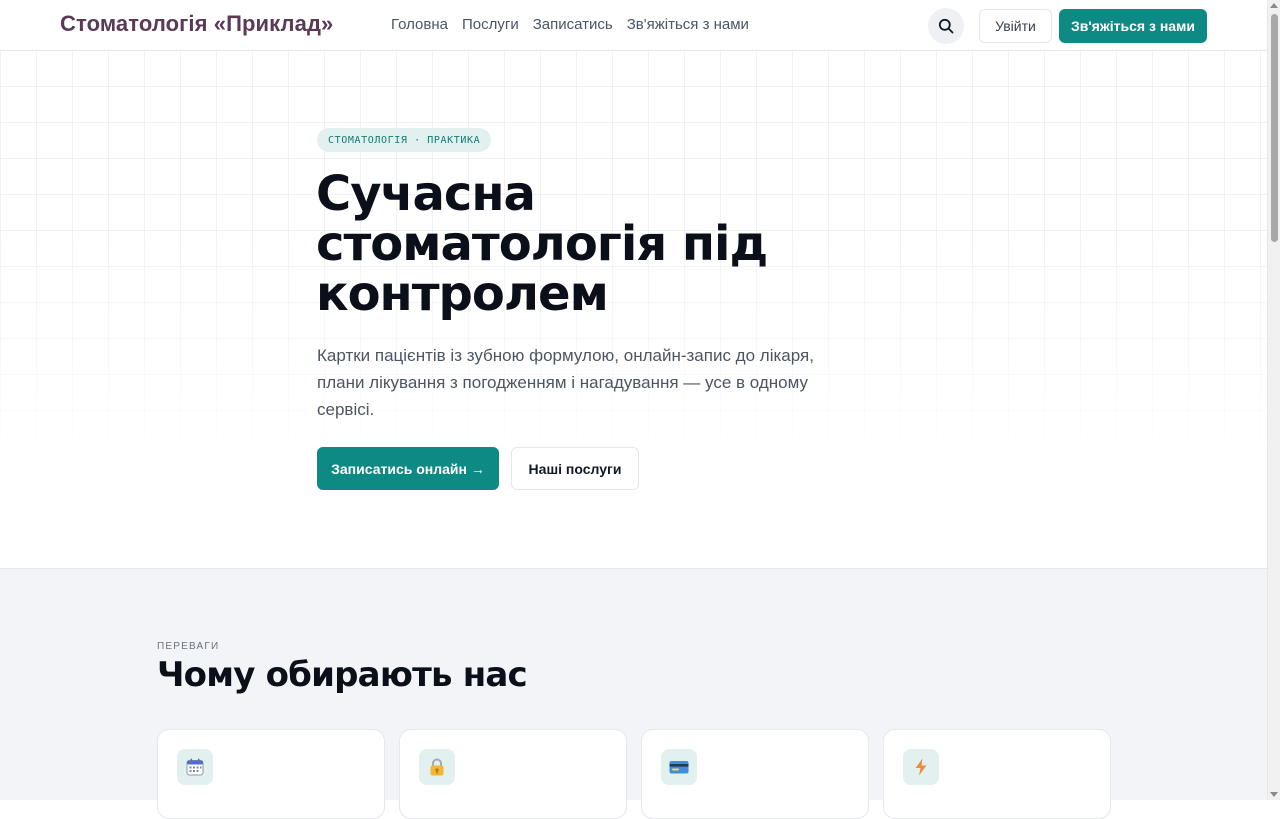 The image size is (1280, 819). Describe the element at coordinates (573, 24) in the screenshot. I see `nav-link-booking: Записатись` at that location.